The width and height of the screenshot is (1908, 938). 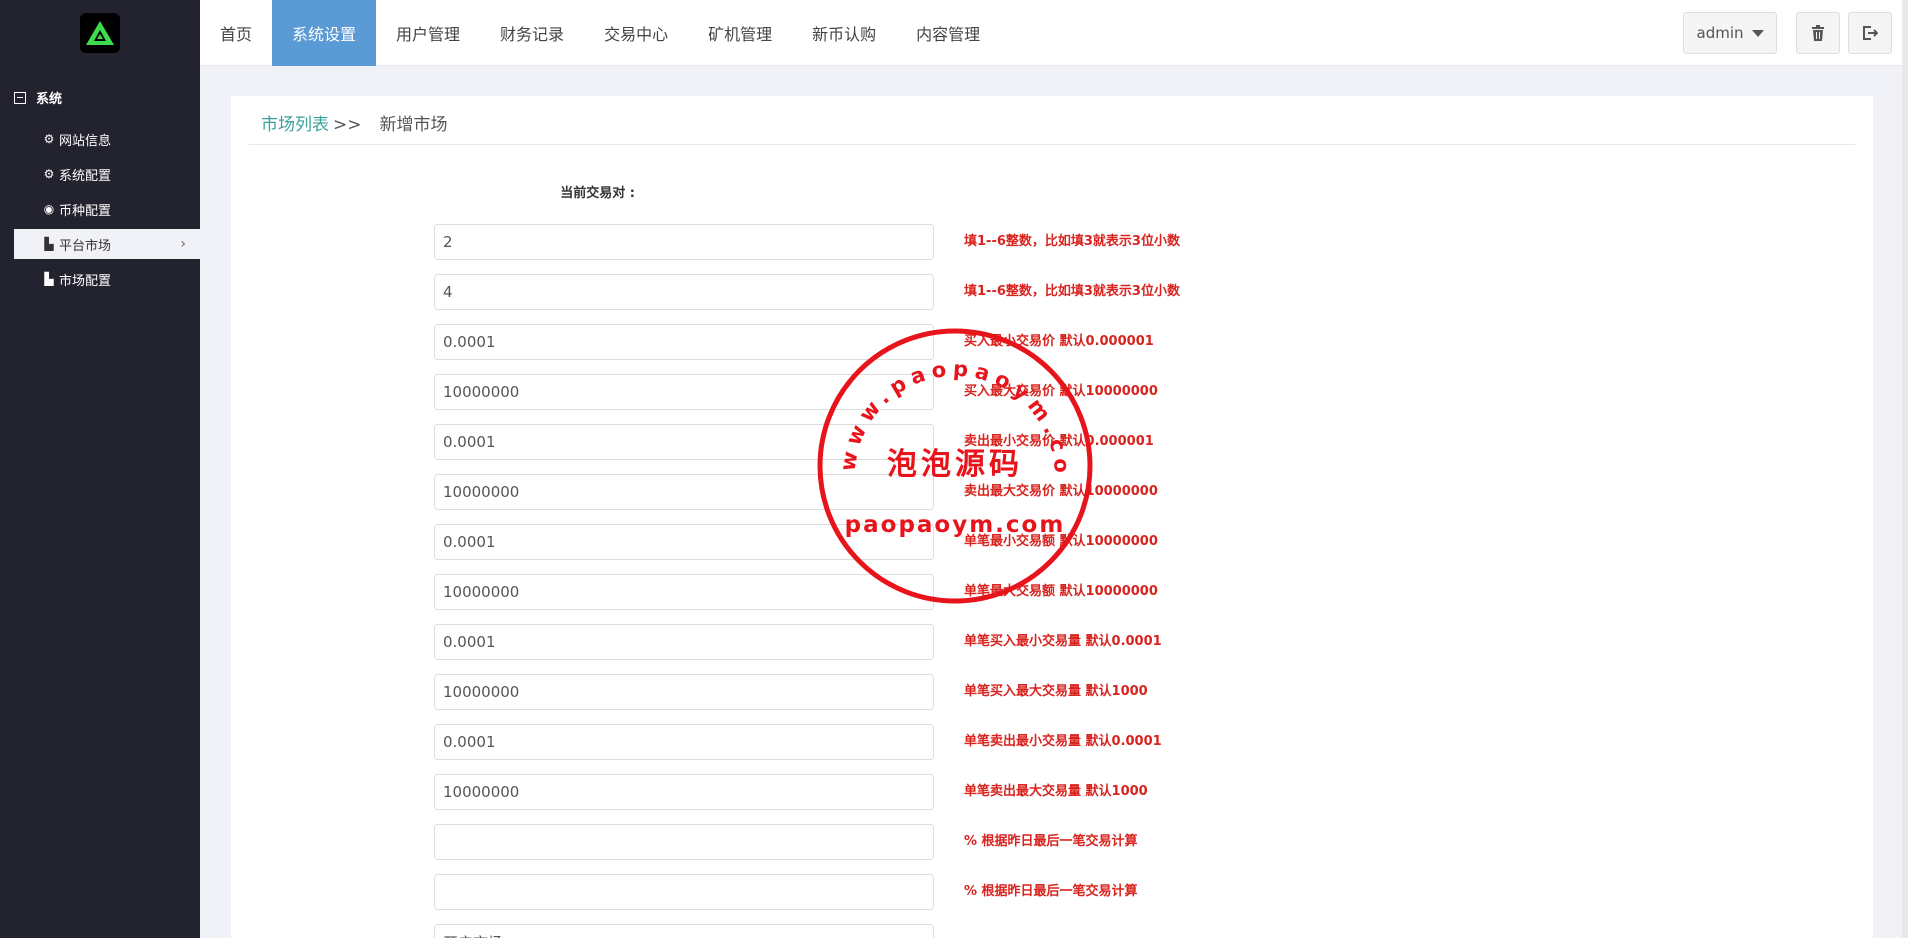 I want to click on clear-cache-button, so click(x=1818, y=33).